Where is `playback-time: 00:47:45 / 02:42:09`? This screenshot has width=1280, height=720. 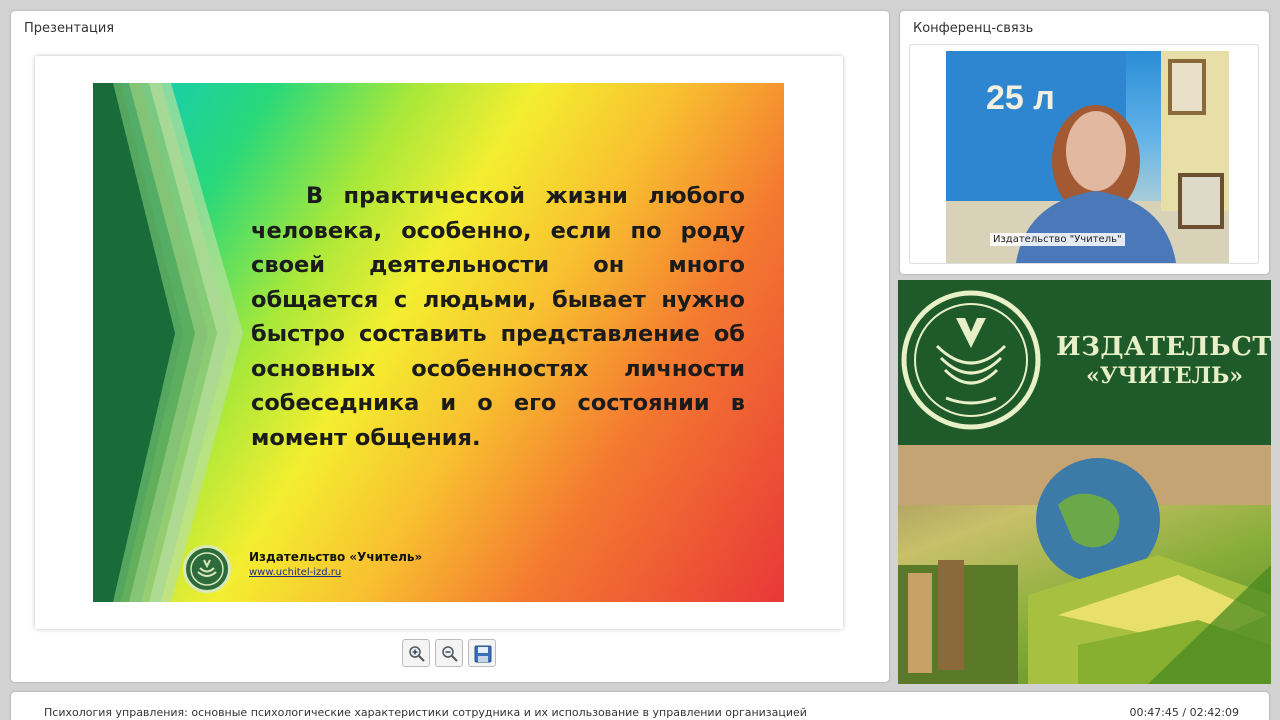
playback-time: 00:47:45 / 02:42:09 is located at coordinates (1184, 712).